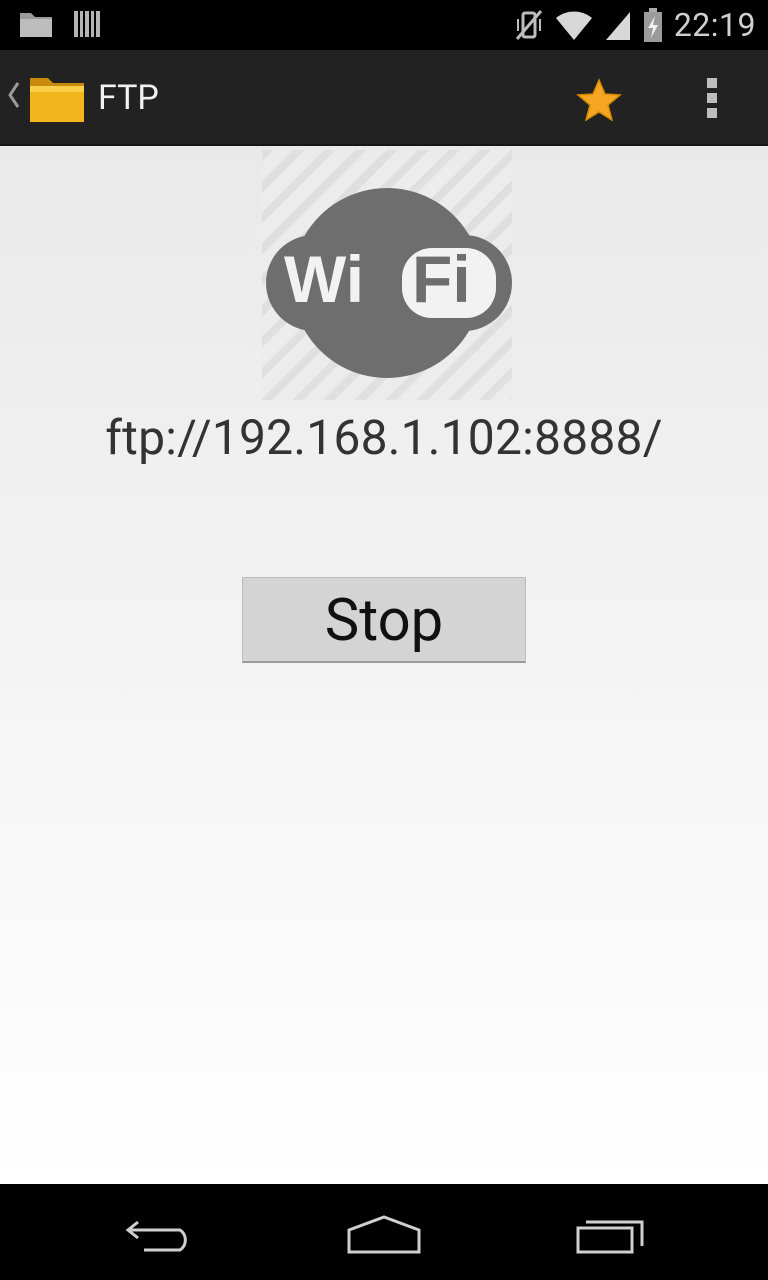  Describe the element at coordinates (128, 98) in the screenshot. I see `page-title: FTP` at that location.